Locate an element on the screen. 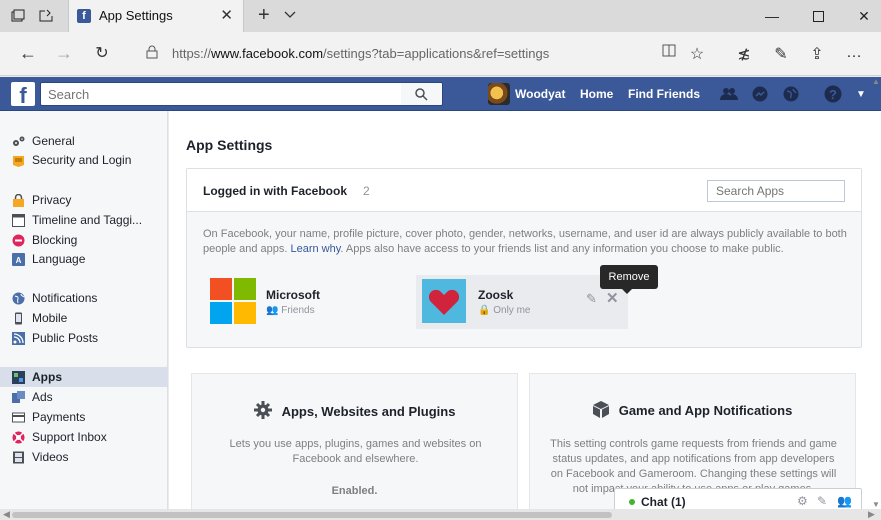 This screenshot has height=520, width=881. panel-heading: Logged in with Facebook is located at coordinates (275, 191).